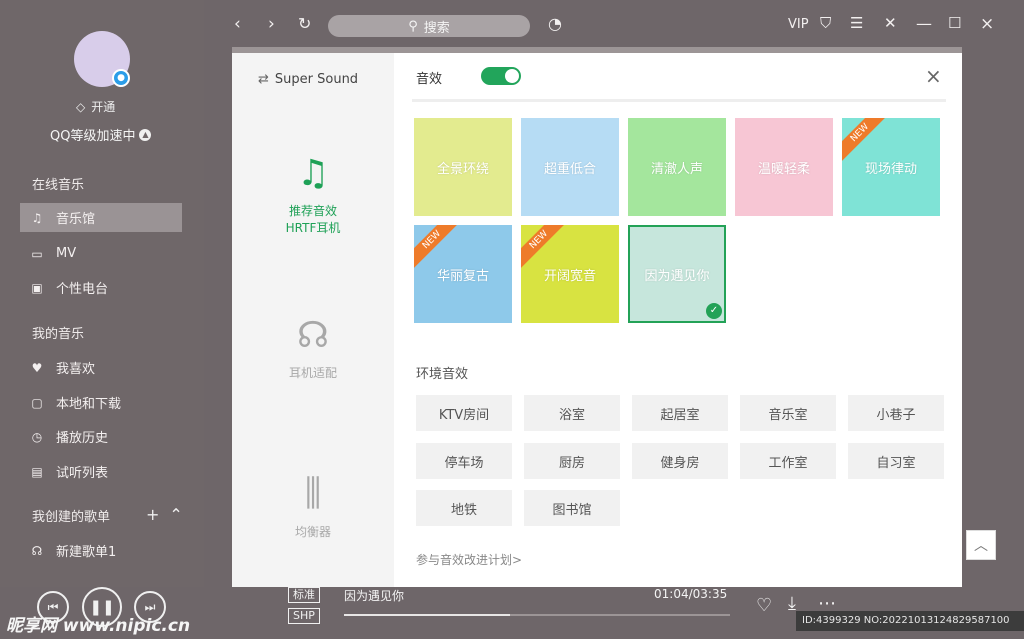 This screenshot has height=639, width=1024. I want to click on nav-recommended-effects: ♫ 推荐音效 HRTF耳机, so click(313, 194).